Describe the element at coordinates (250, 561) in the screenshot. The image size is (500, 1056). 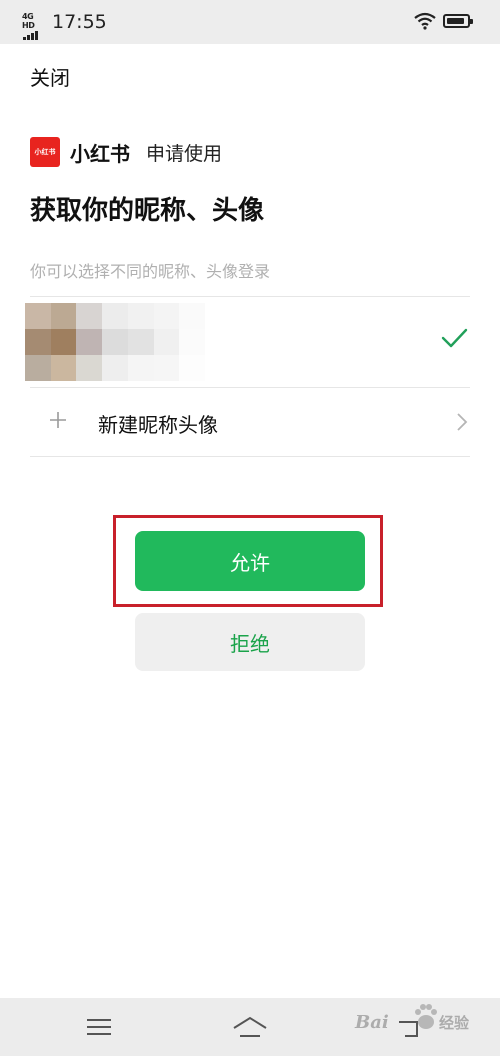
I see `allow-button: 允许` at that location.